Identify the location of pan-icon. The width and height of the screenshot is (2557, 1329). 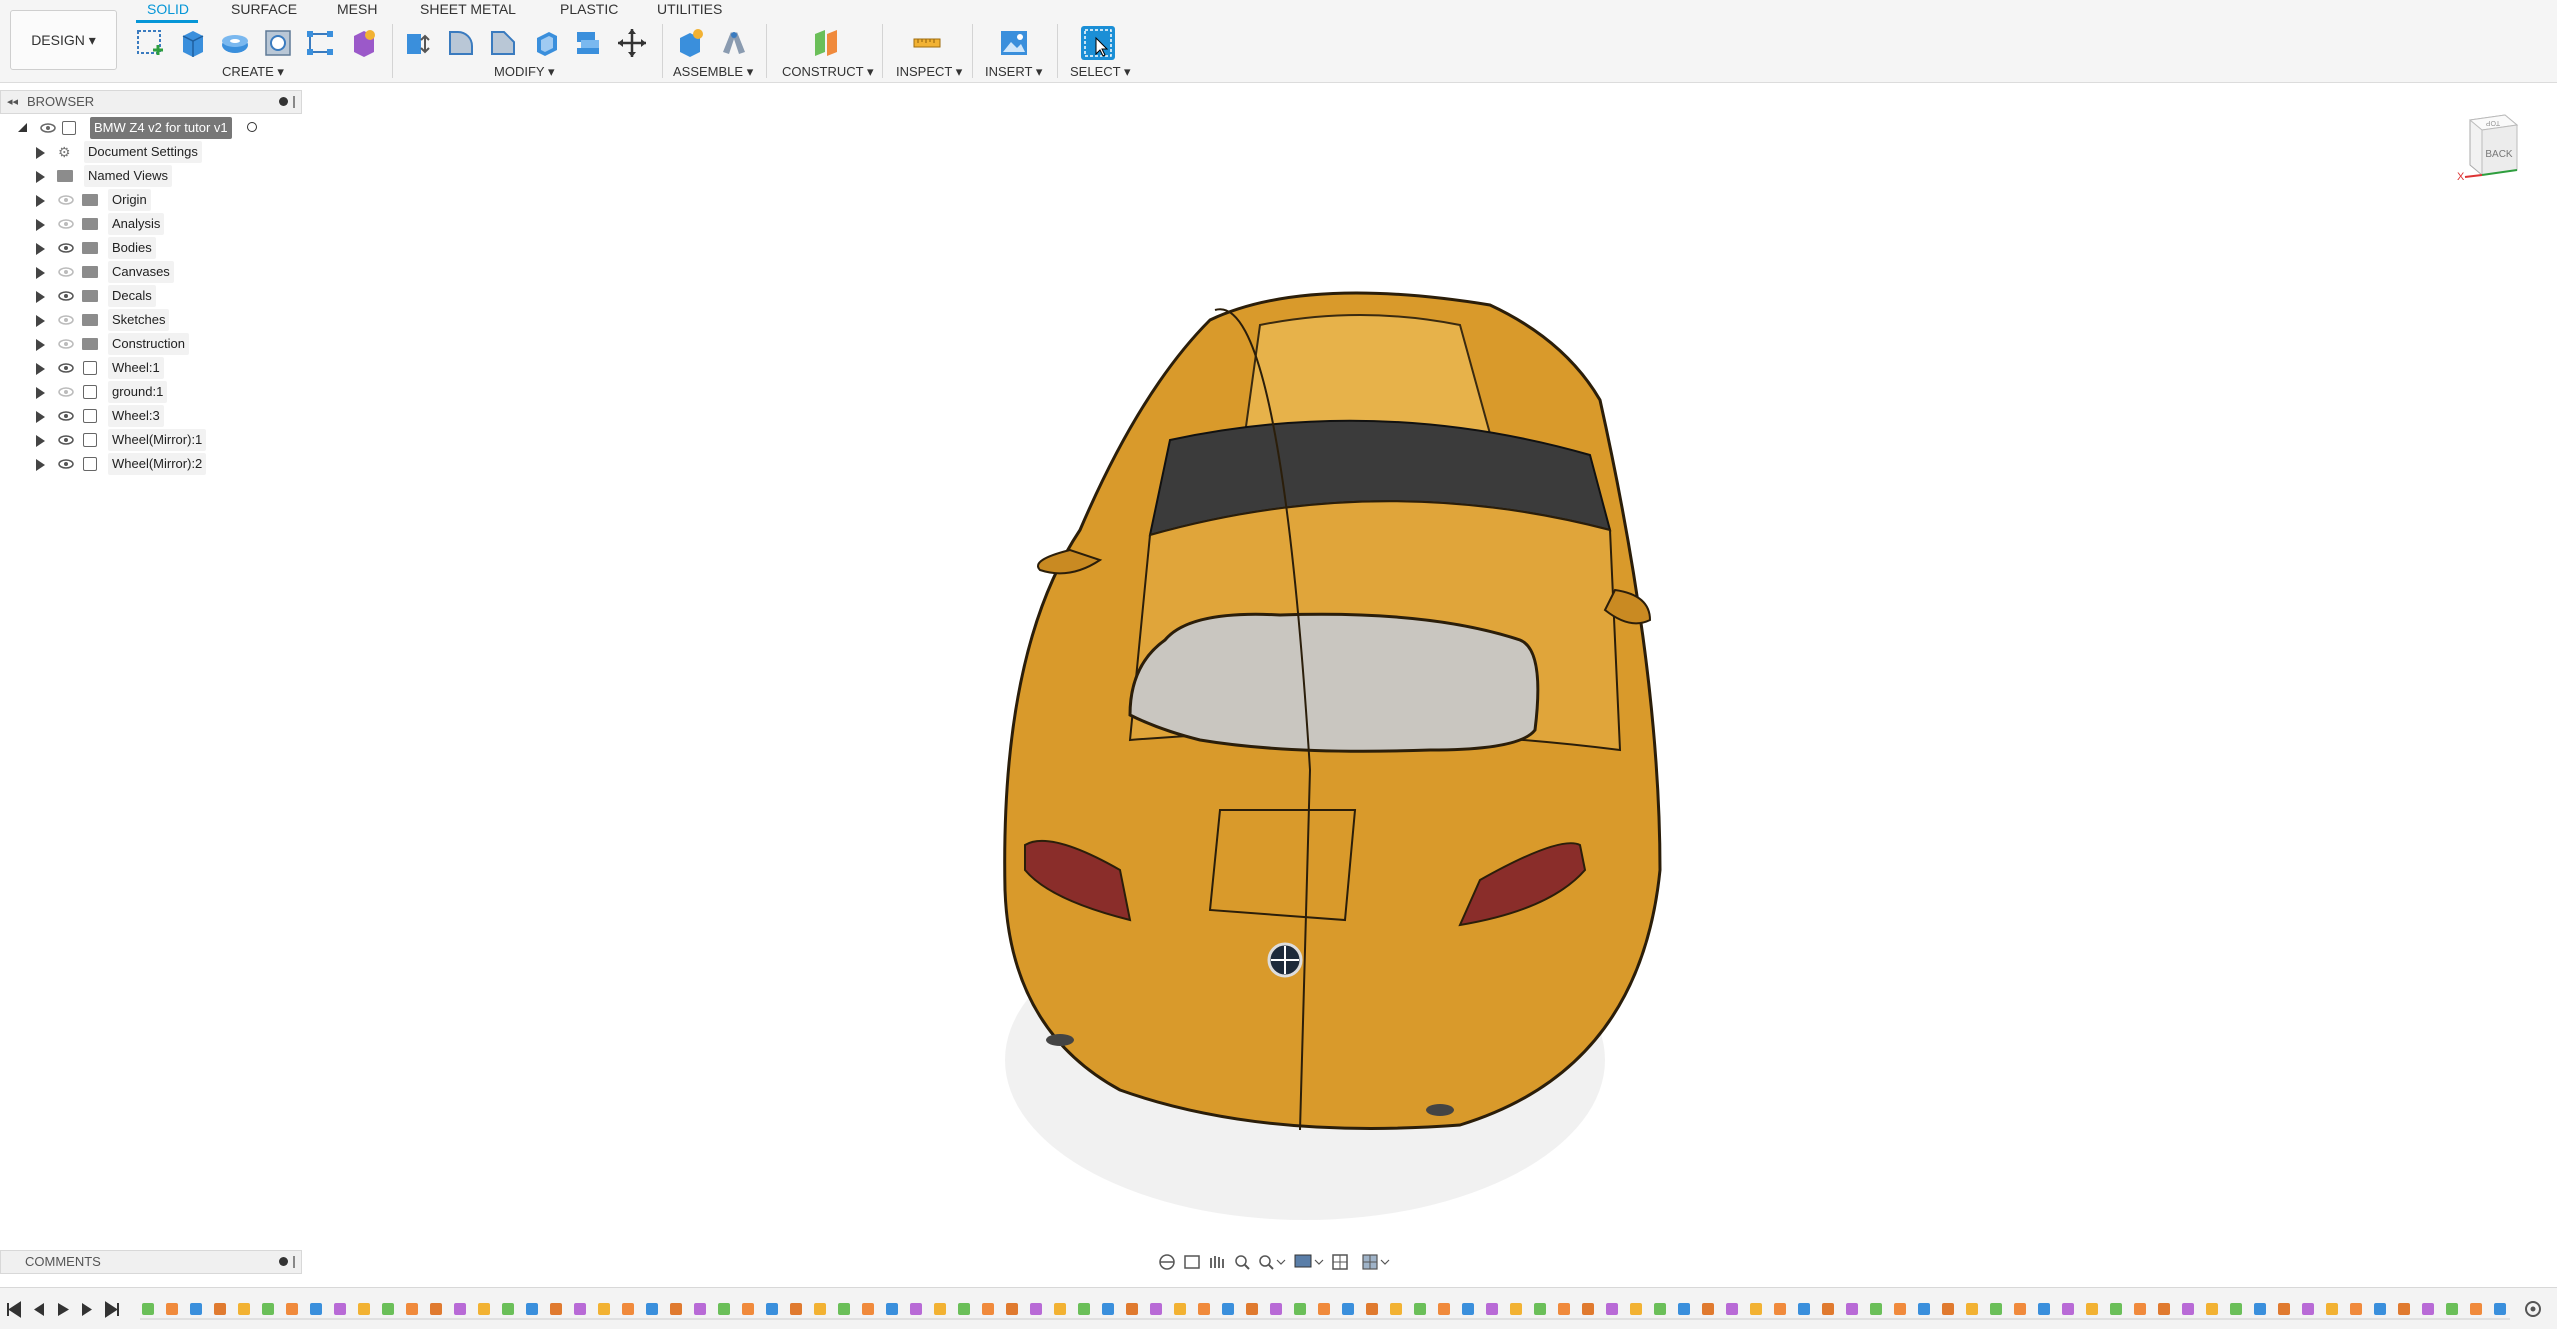
(1217, 1262).